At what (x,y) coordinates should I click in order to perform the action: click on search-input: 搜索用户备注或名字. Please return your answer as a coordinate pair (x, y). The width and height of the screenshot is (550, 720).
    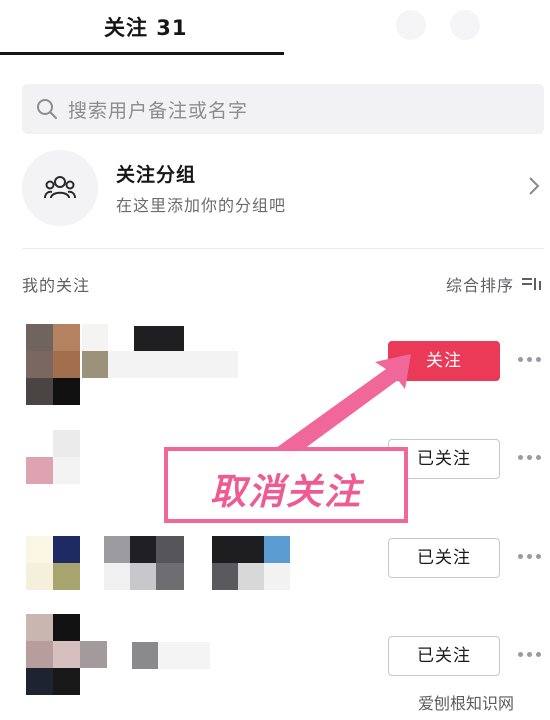
    Looking at the image, I should click on (158, 109).